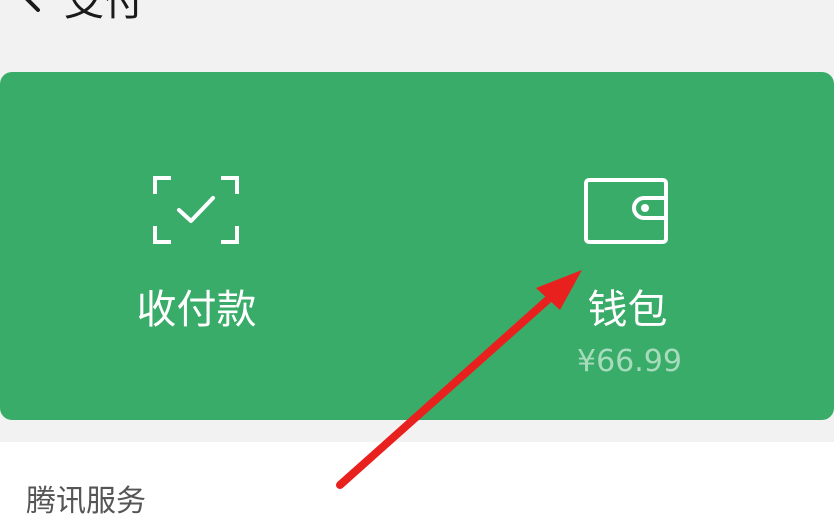  What do you see at coordinates (196, 210) in the screenshot?
I see `scan-check-icon` at bounding box center [196, 210].